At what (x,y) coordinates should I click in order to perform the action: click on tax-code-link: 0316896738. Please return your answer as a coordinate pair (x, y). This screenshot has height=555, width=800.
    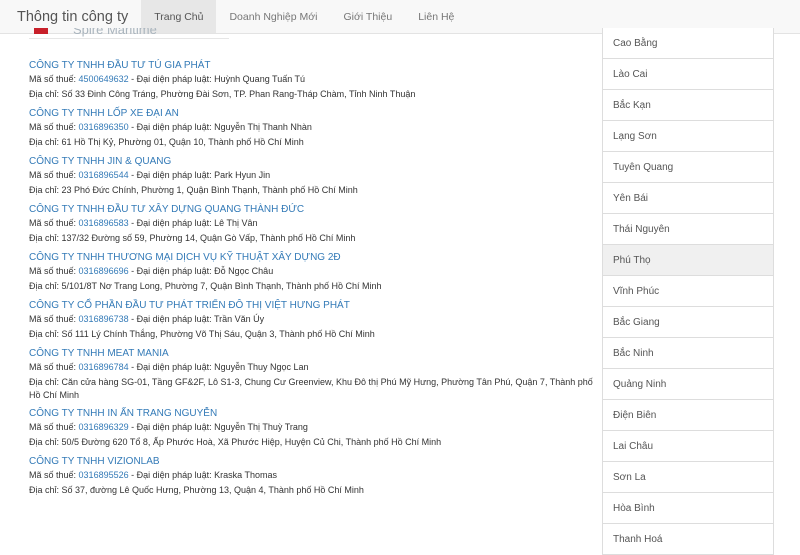
    Looking at the image, I should click on (104, 319).